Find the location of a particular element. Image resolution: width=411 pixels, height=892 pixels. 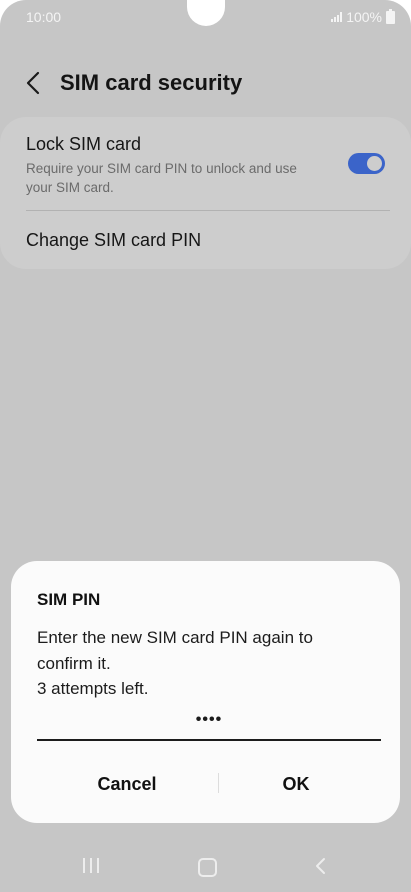

battery-icon is located at coordinates (390, 16).